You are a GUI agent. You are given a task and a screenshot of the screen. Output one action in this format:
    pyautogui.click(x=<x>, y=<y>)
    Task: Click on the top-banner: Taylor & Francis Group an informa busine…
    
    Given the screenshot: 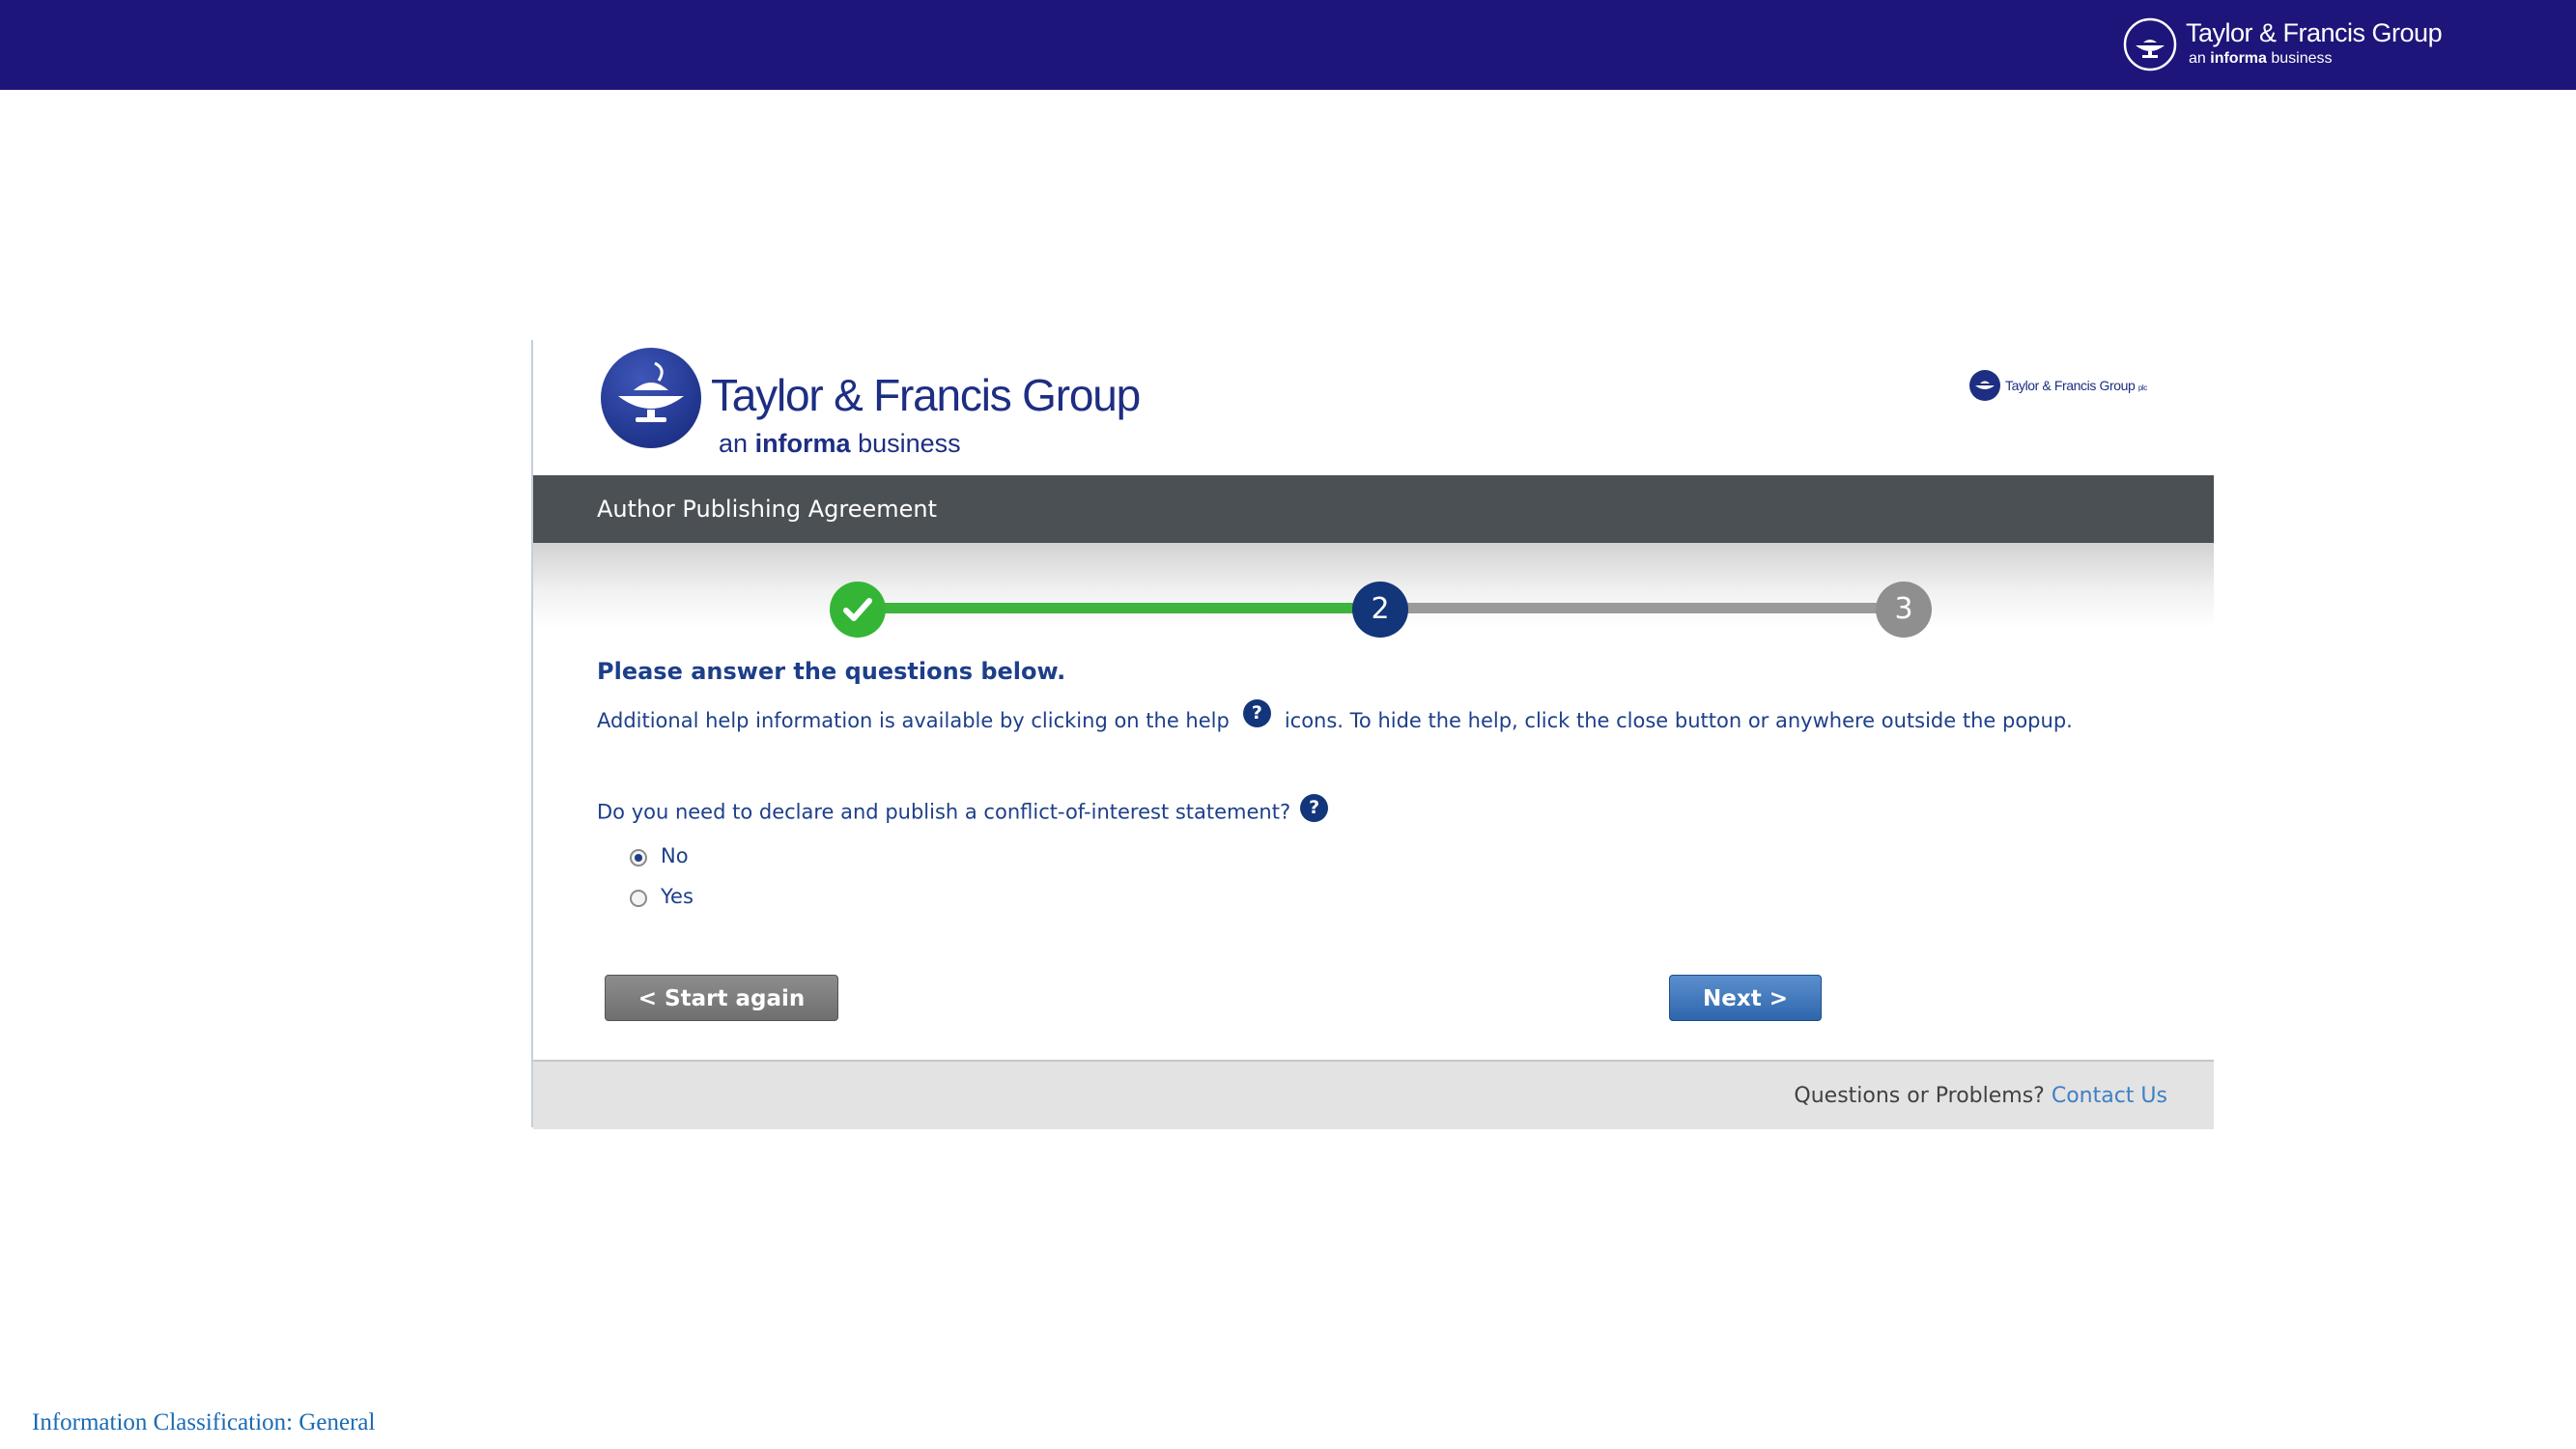 What is the action you would take?
    pyautogui.click(x=1288, y=45)
    